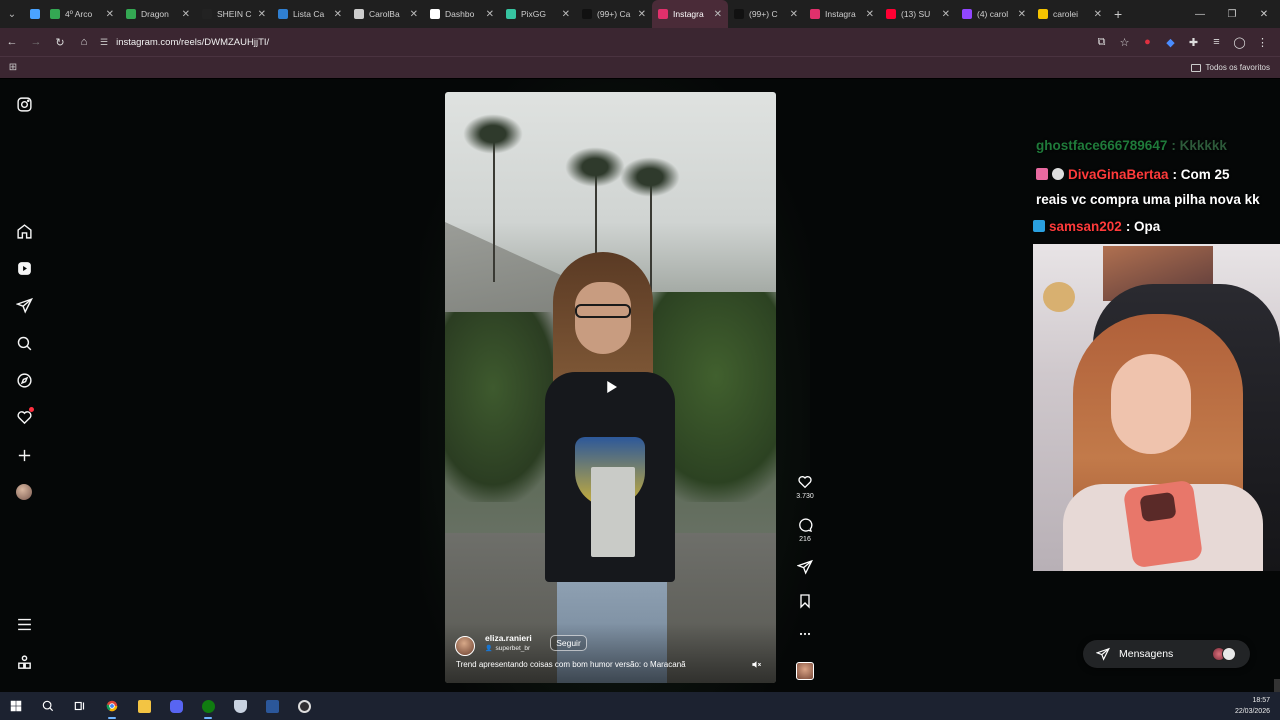 This screenshot has height=720, width=1280. What do you see at coordinates (614, 14) in the screenshot?
I see `browser-tab: (99+) Ca ✕` at bounding box center [614, 14].